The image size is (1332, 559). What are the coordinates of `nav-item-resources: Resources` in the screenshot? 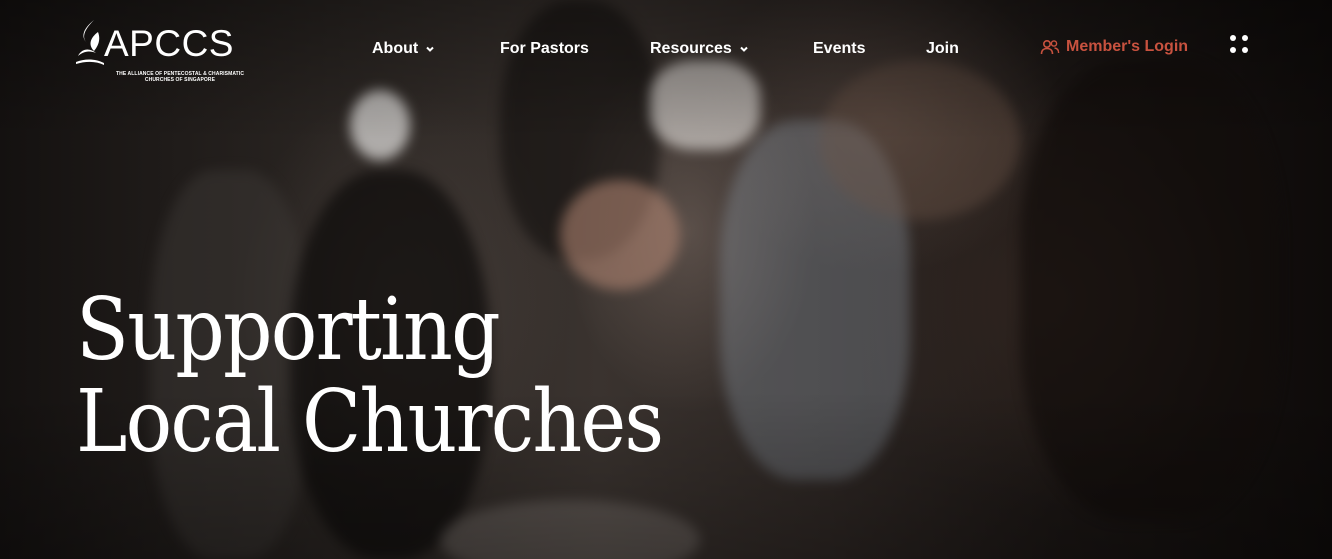 It's located at (699, 49).